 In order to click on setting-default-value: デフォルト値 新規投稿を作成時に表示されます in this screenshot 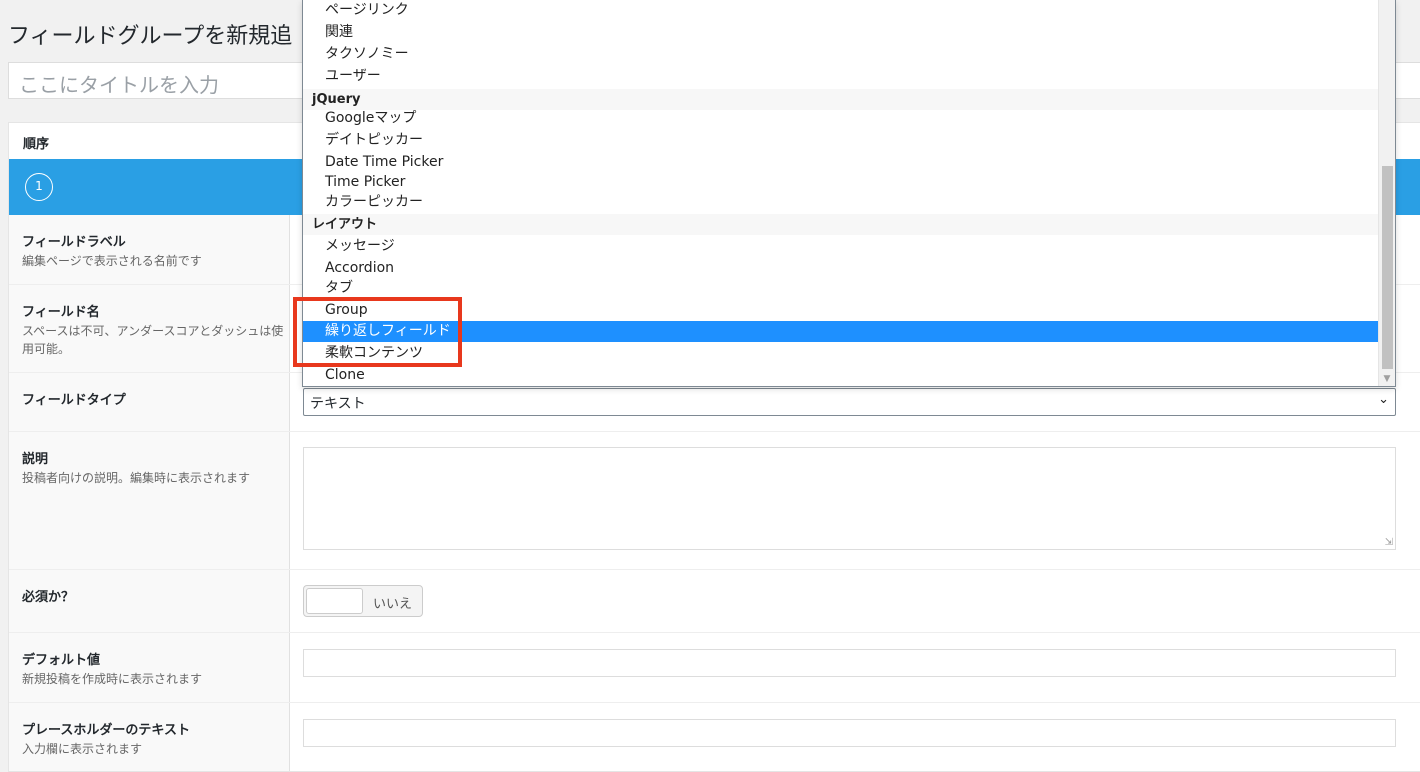, I will do `click(714, 668)`.